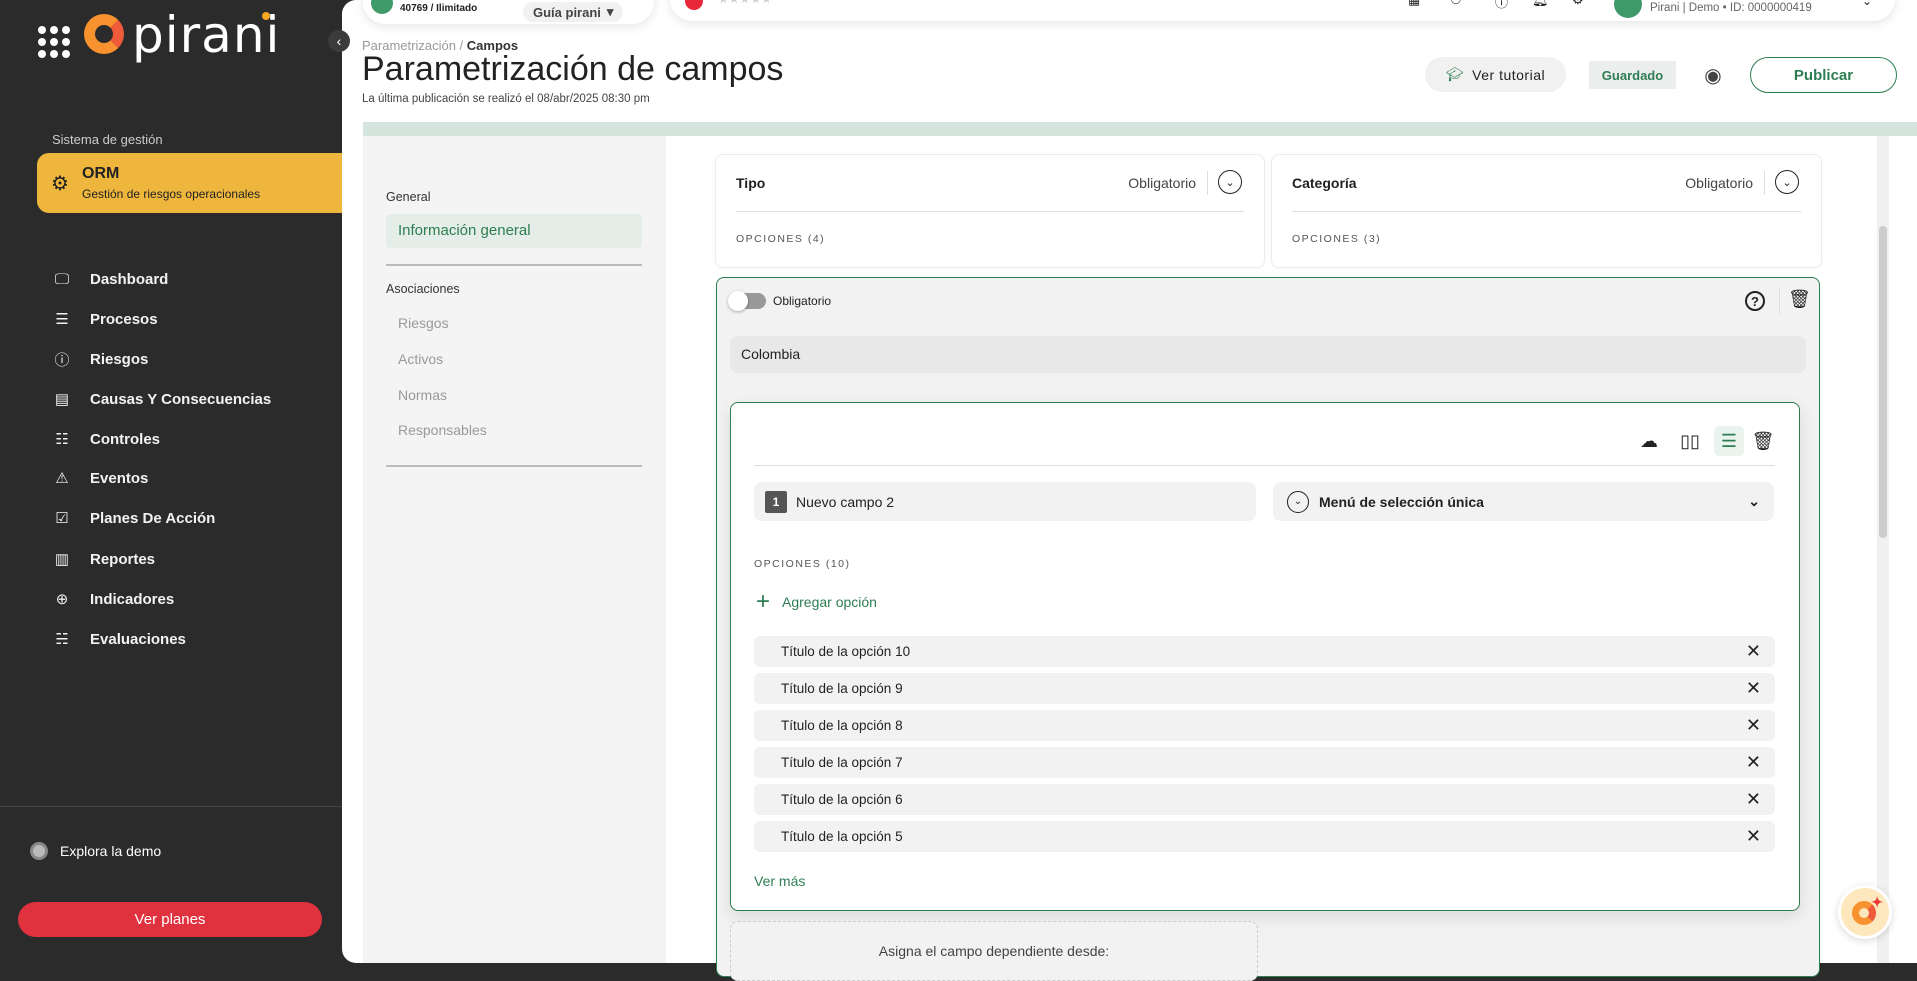  I want to click on label: Ver tutorial, so click(1509, 74).